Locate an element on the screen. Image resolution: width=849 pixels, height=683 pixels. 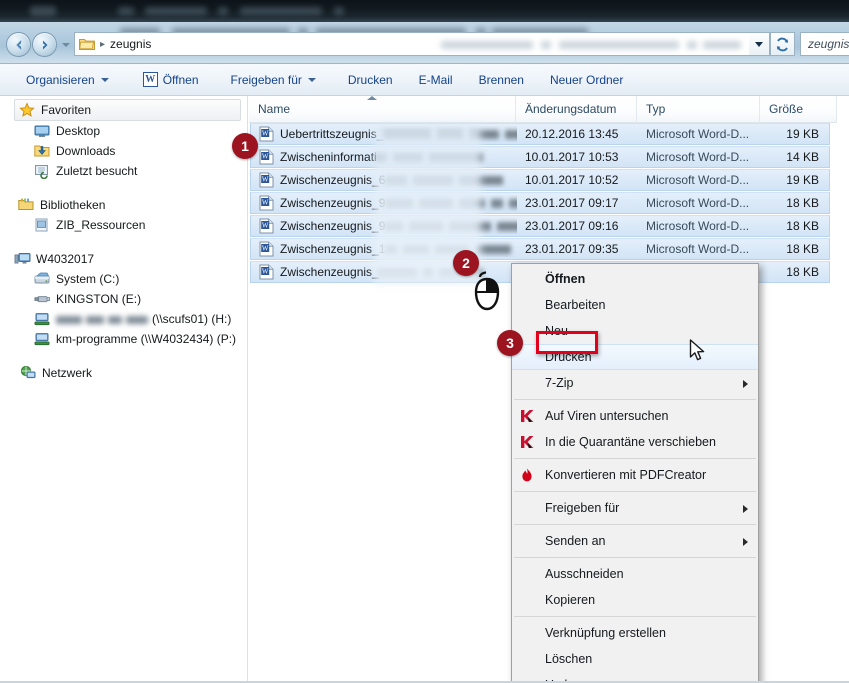
context-menu-item-label: Senden an is located at coordinates (575, 541).